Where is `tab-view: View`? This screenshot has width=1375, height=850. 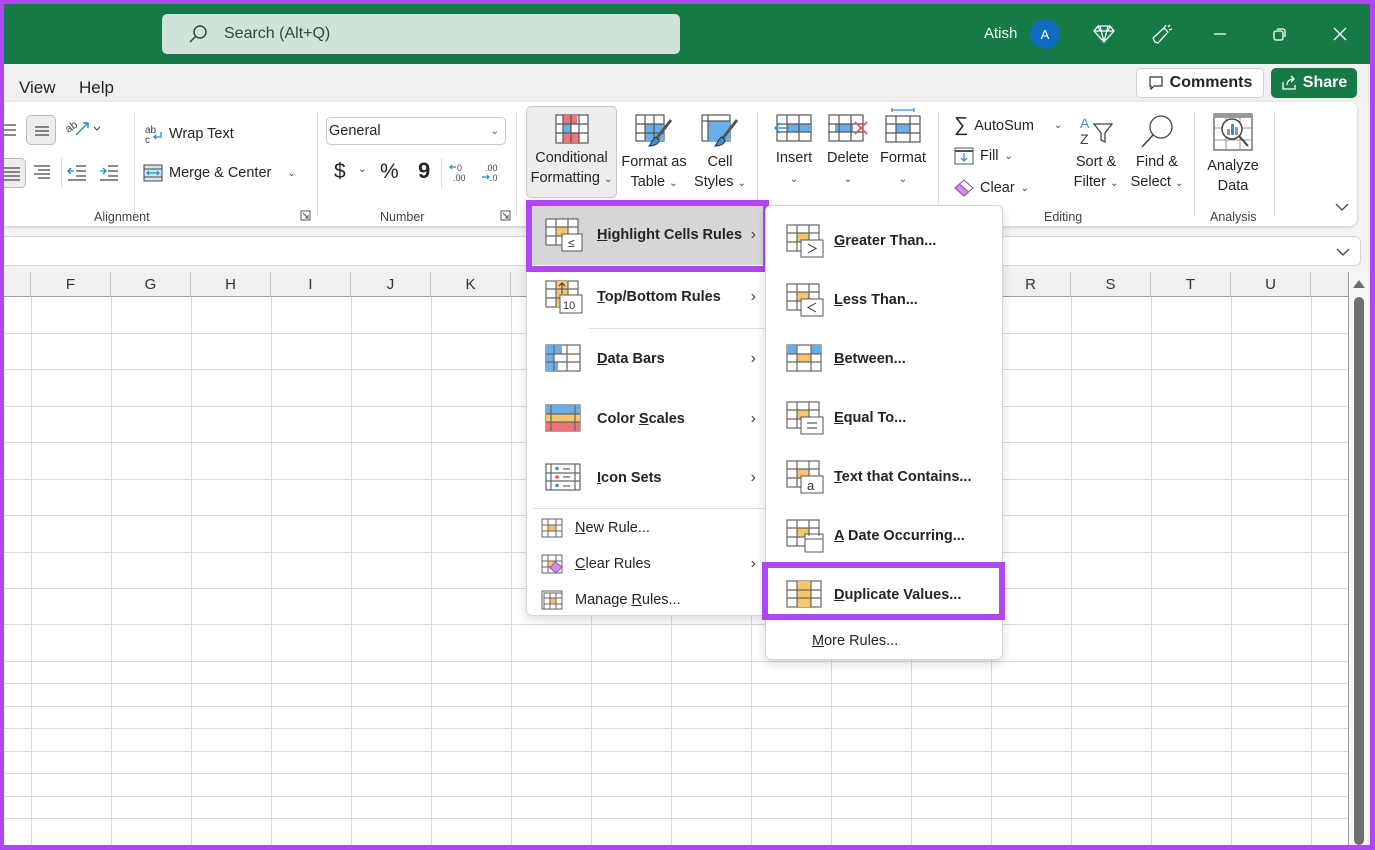
tab-view: View is located at coordinates (37, 88).